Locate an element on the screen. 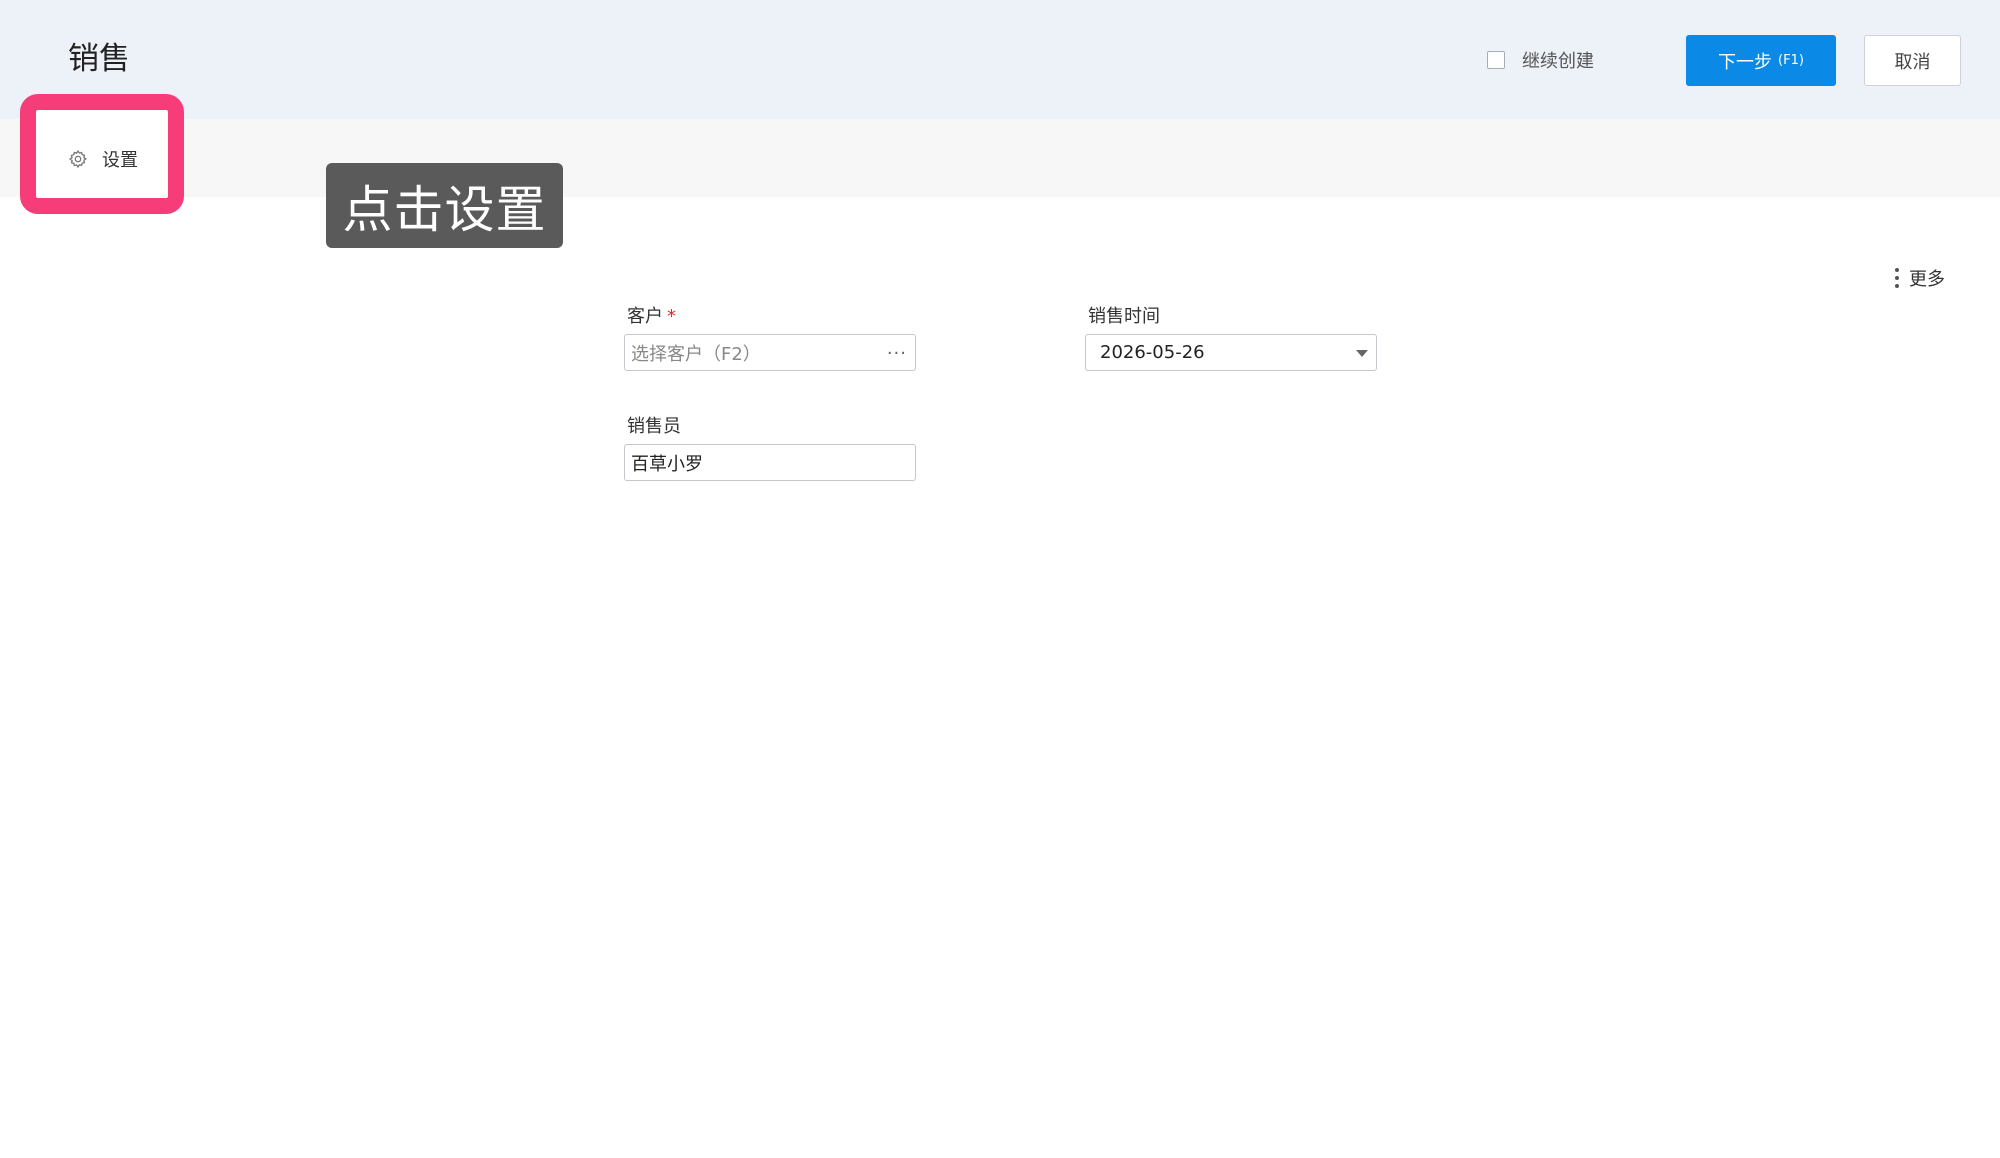 The image size is (2000, 1158). continue-create-option: 继续创建 is located at coordinates (1540, 60).